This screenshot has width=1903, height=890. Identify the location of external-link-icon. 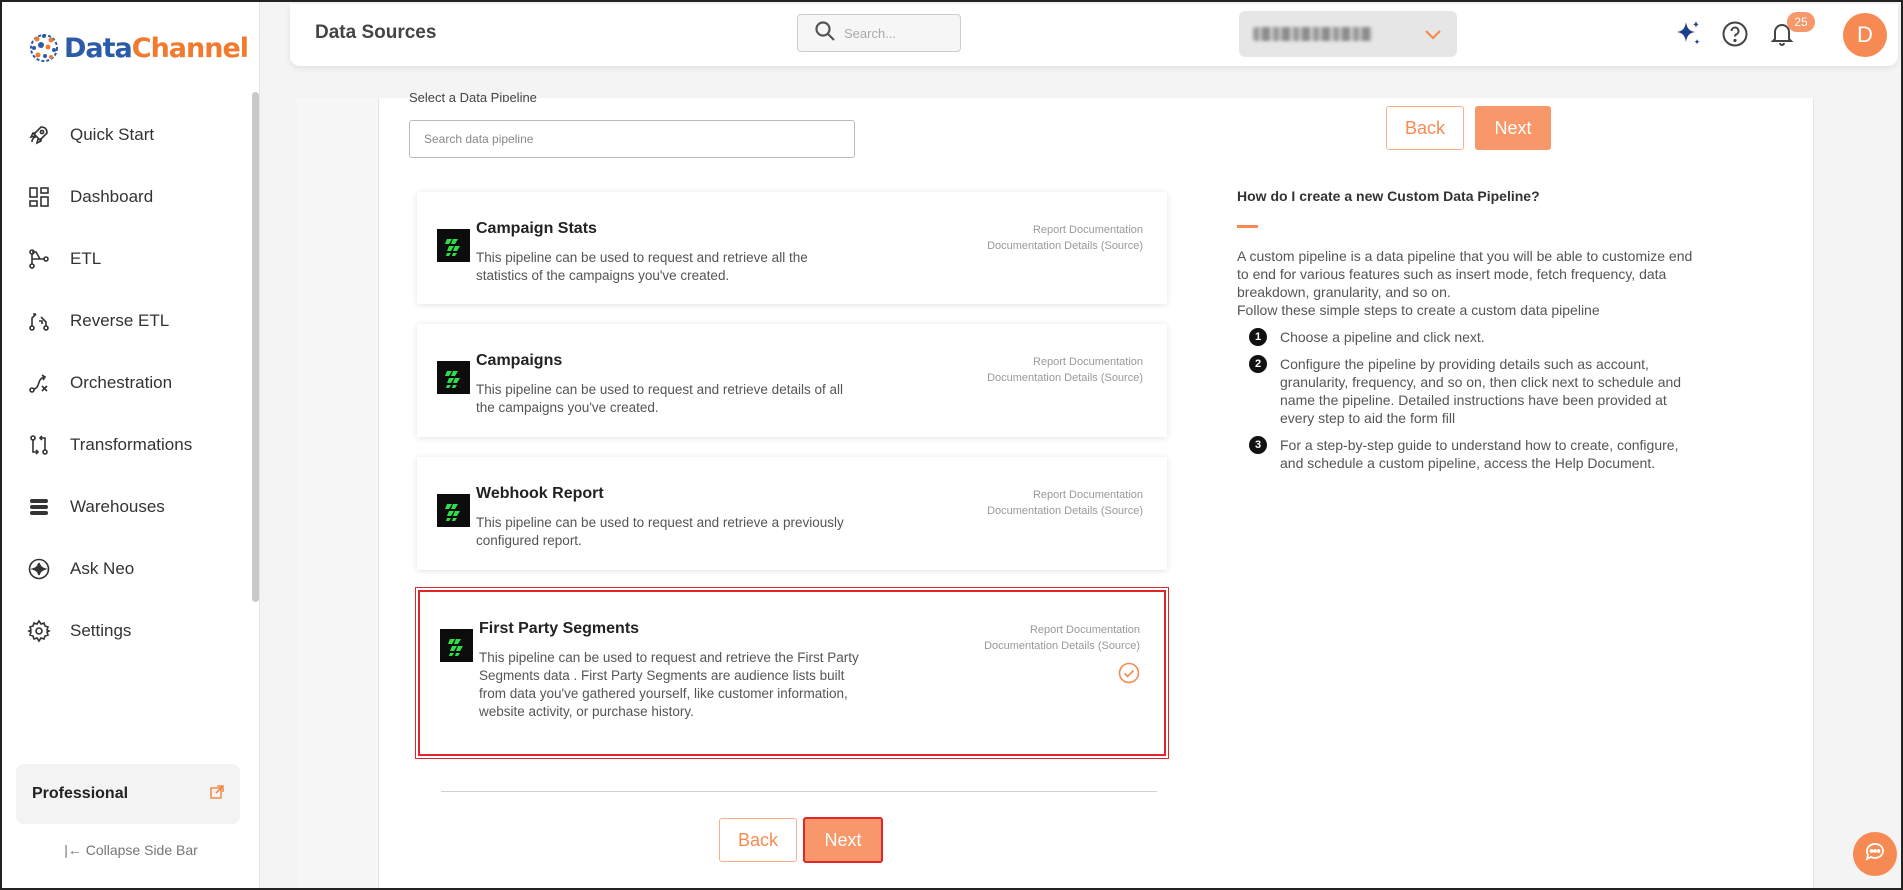
(217, 794).